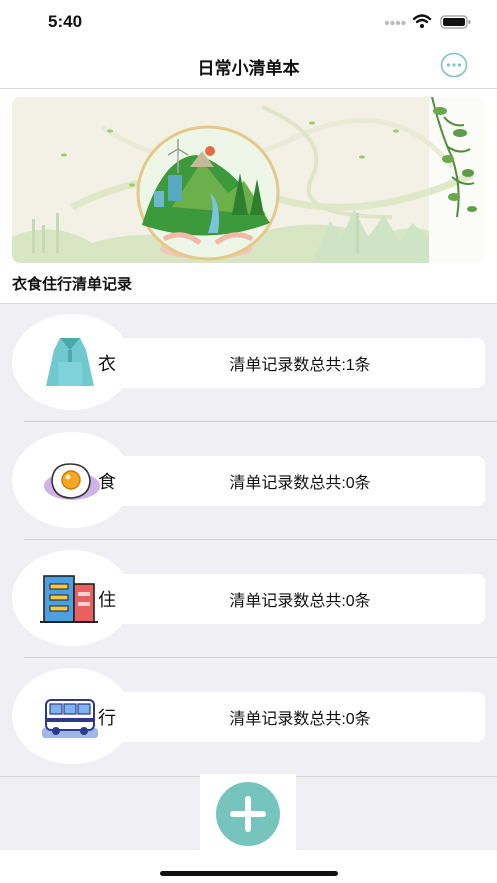 The width and height of the screenshot is (497, 883). What do you see at coordinates (70, 718) in the screenshot?
I see `bus-icon` at bounding box center [70, 718].